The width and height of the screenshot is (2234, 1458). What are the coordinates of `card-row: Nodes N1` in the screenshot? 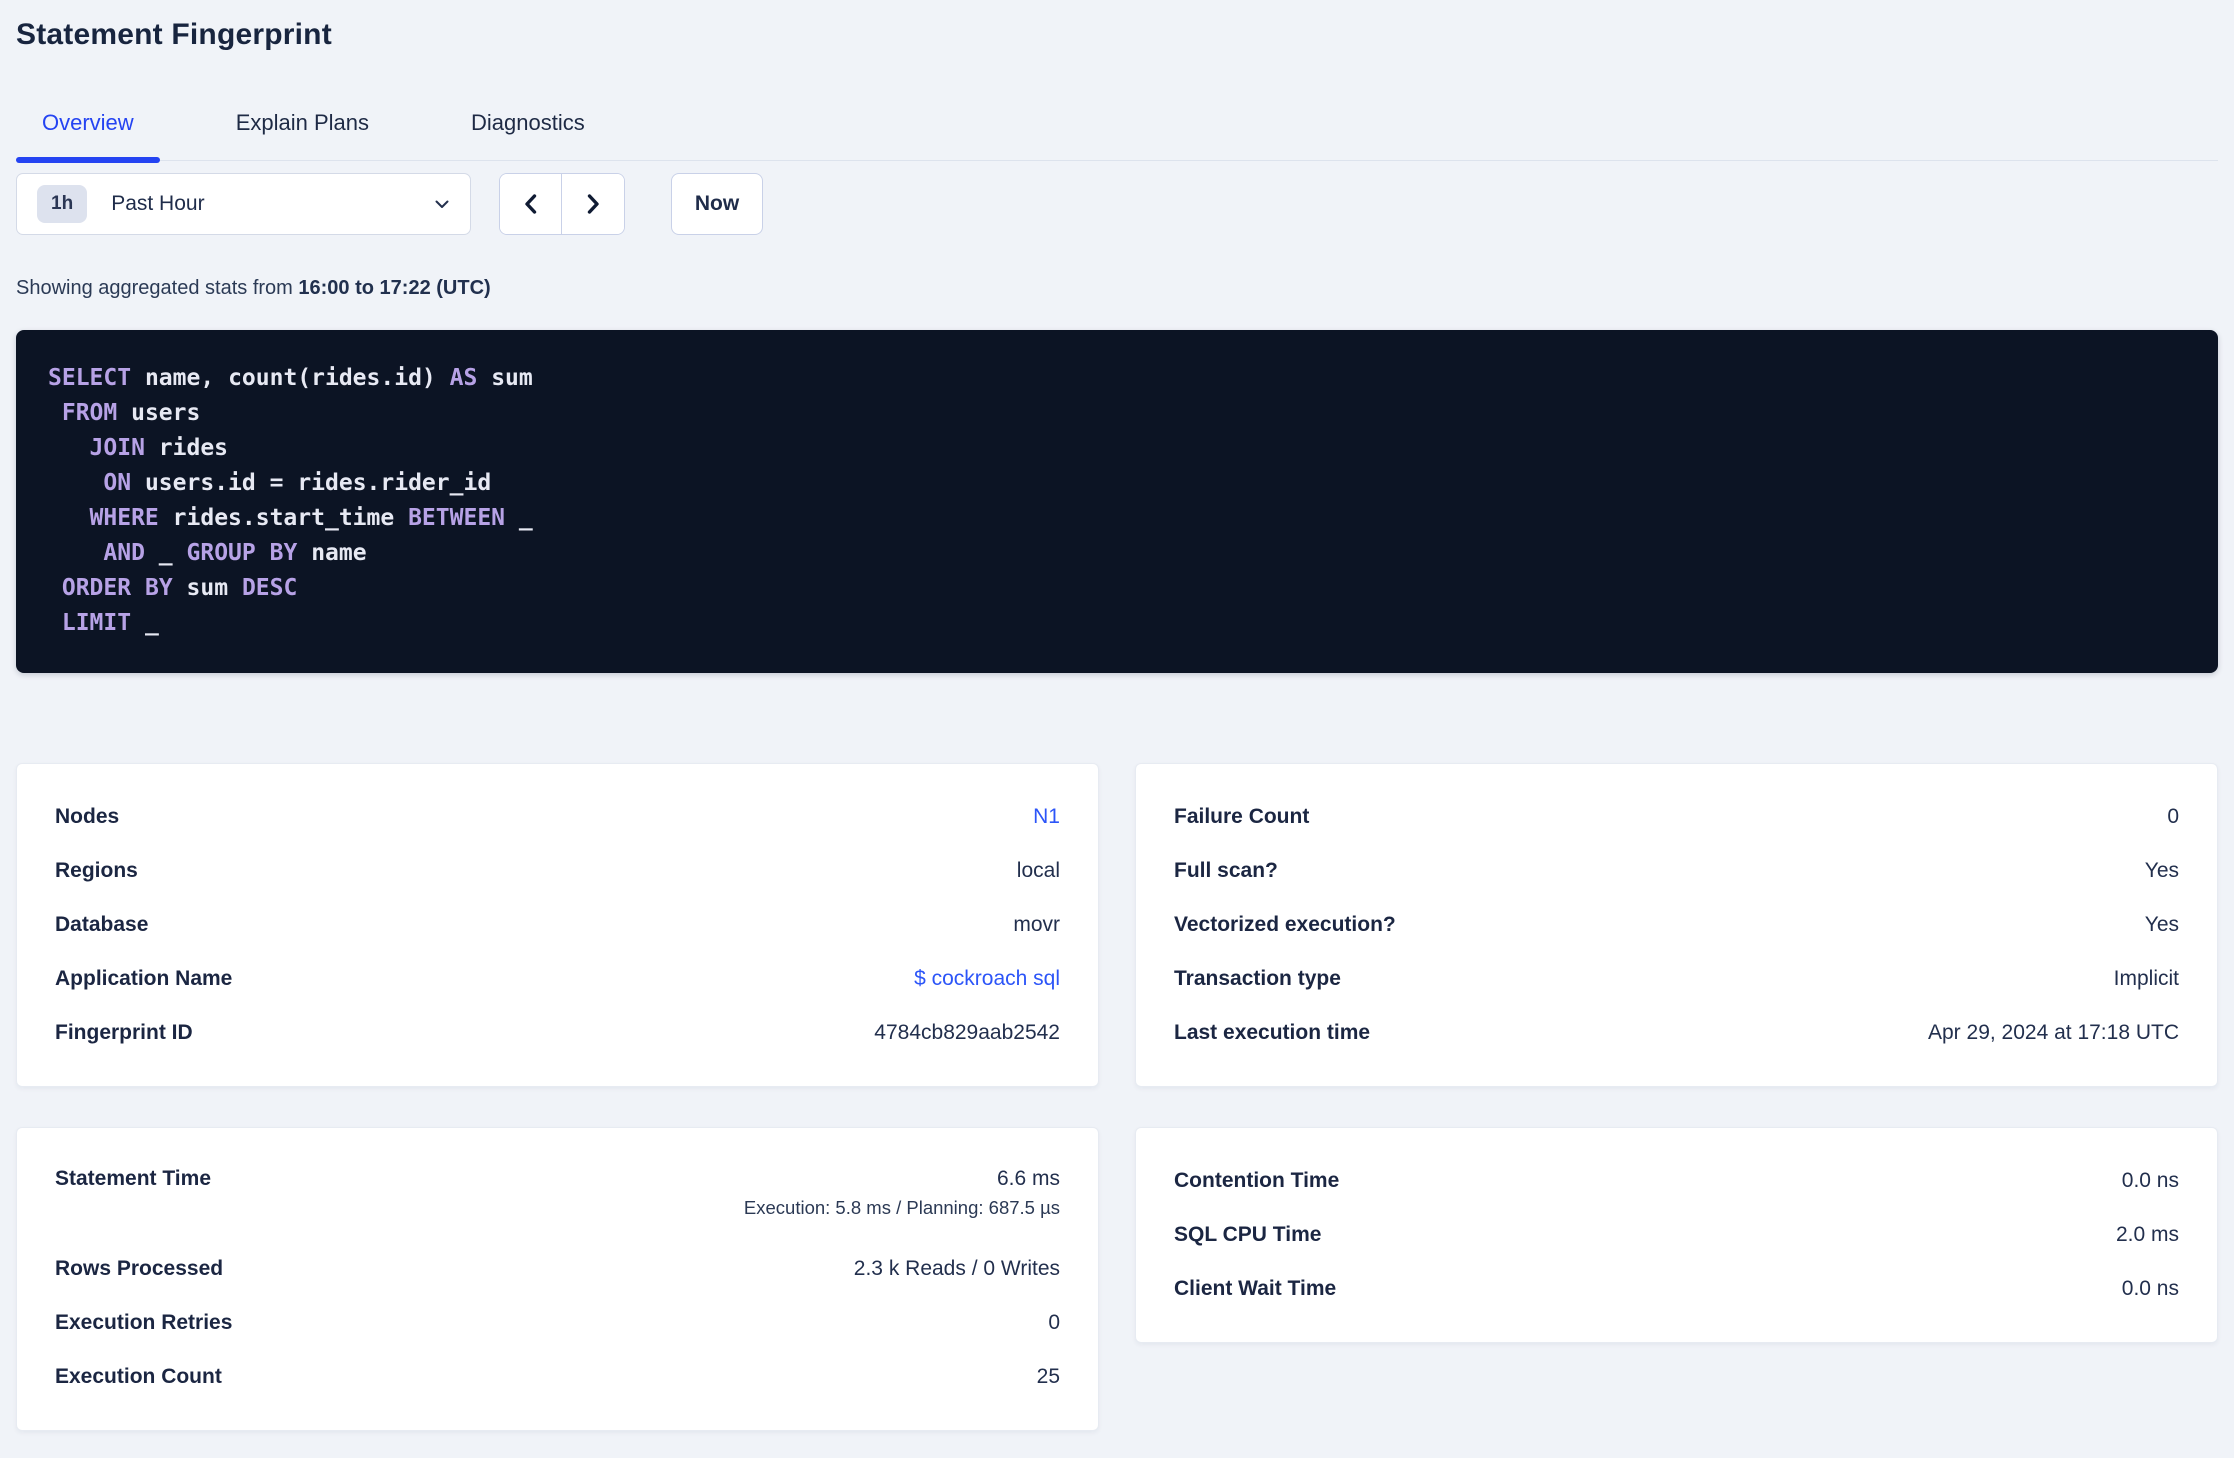 It's located at (557, 817).